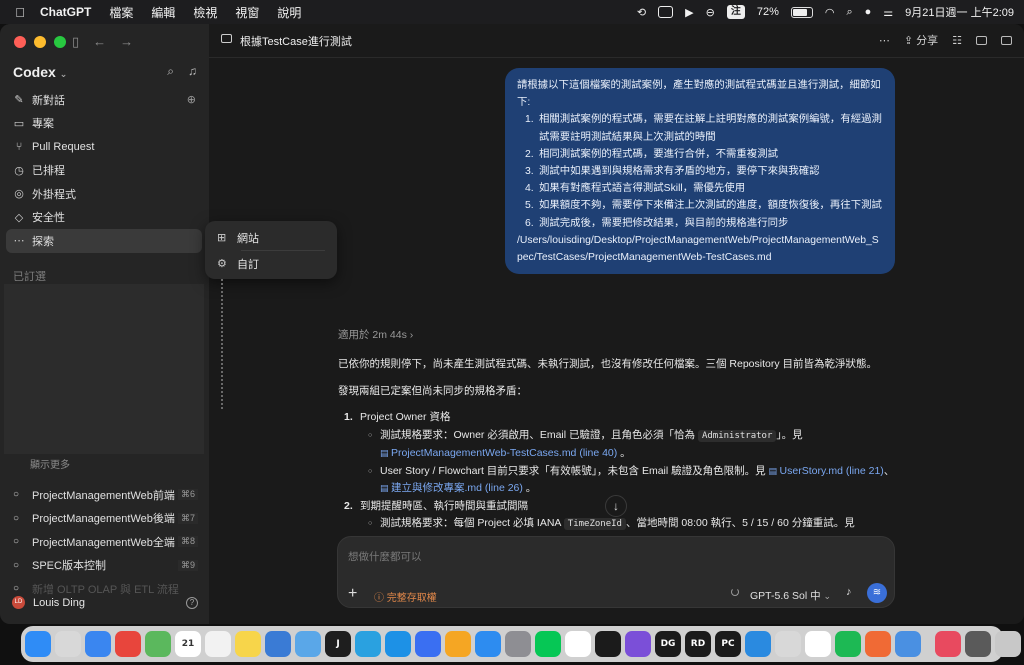  What do you see at coordinates (518, 644) in the screenshot?
I see `settings-icon` at bounding box center [518, 644].